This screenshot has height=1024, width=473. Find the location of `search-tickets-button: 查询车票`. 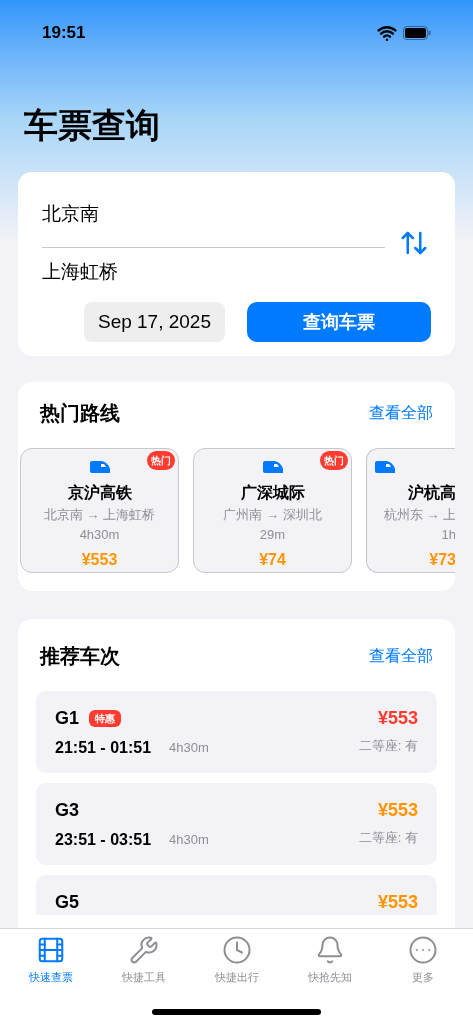

search-tickets-button: 查询车票 is located at coordinates (339, 322).